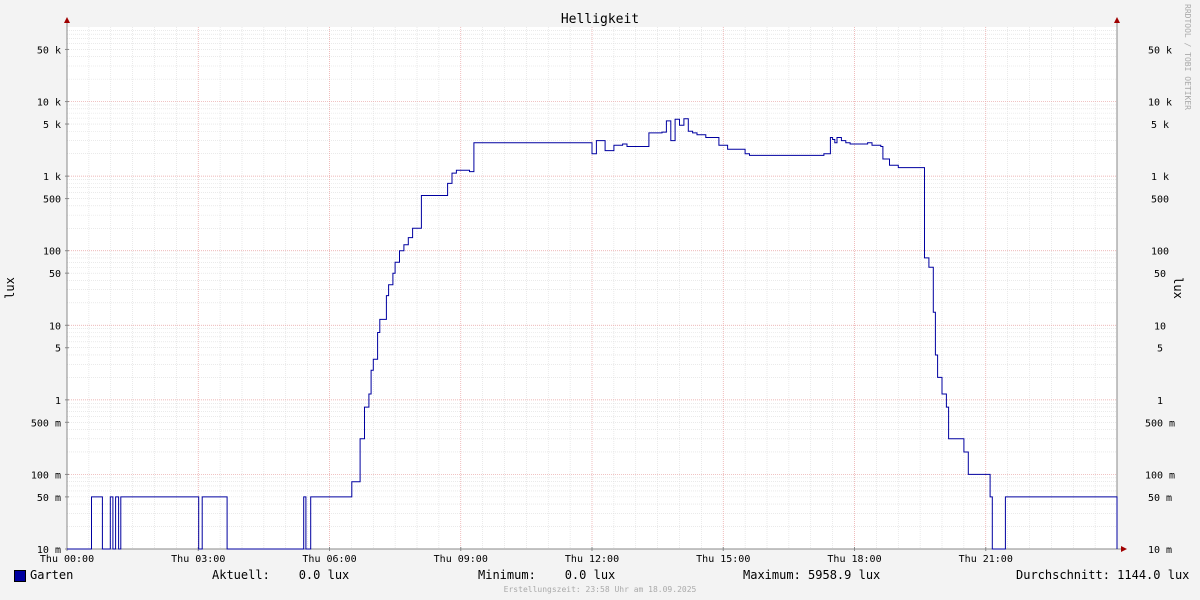 The image size is (1200, 600). What do you see at coordinates (812, 575) in the screenshot?
I see `legend-maximum: Maximum: 5958.9 lux` at bounding box center [812, 575].